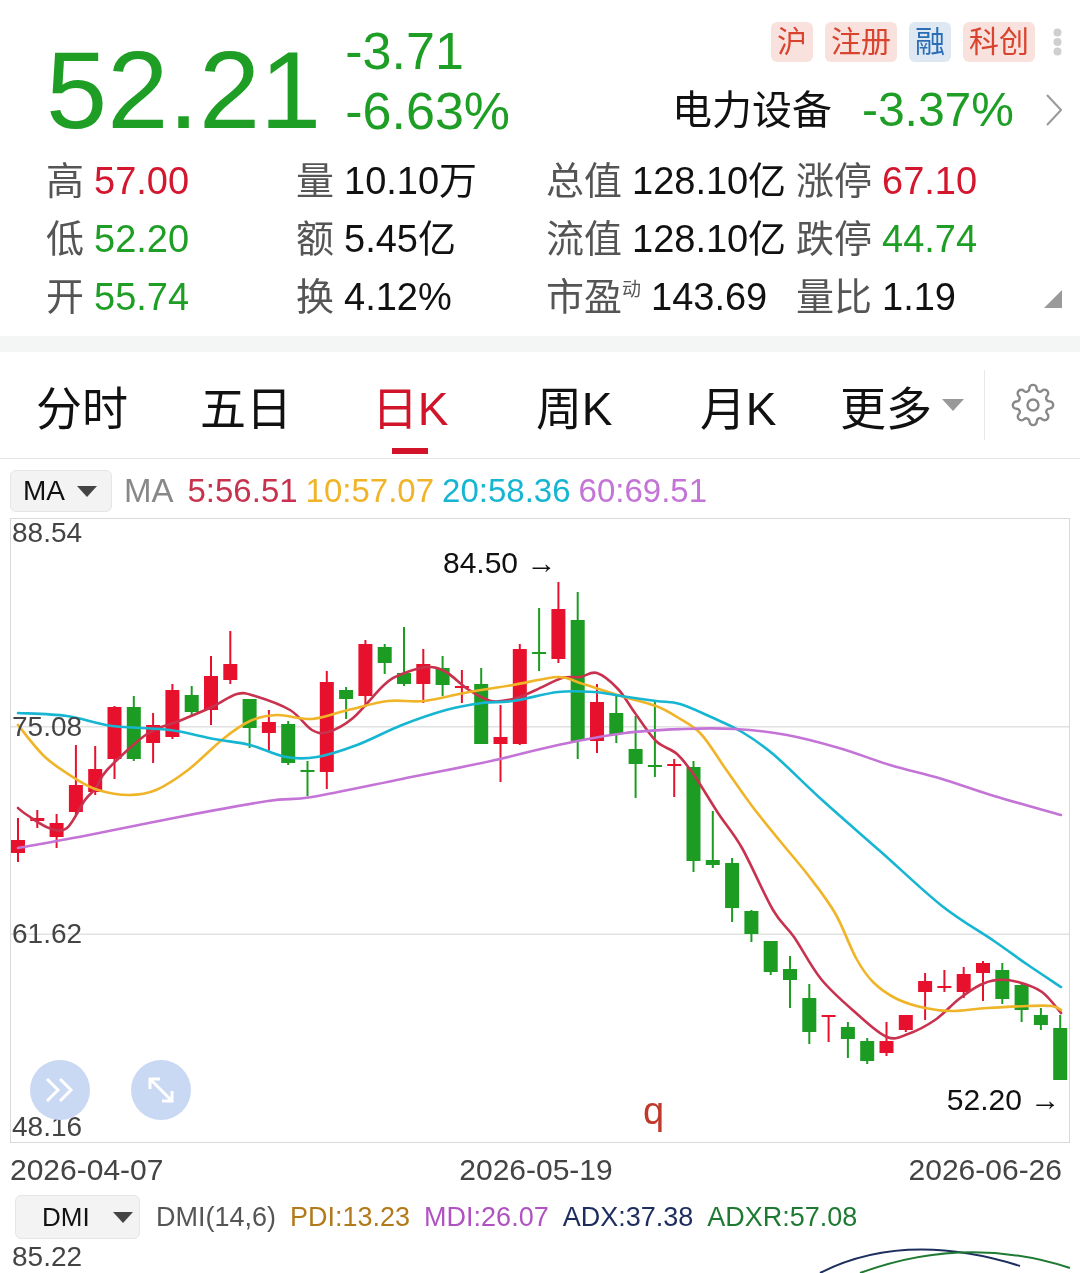 This screenshot has height=1273, width=1080. I want to click on stat-label: 市盈$^{动}$, so click(593, 297).